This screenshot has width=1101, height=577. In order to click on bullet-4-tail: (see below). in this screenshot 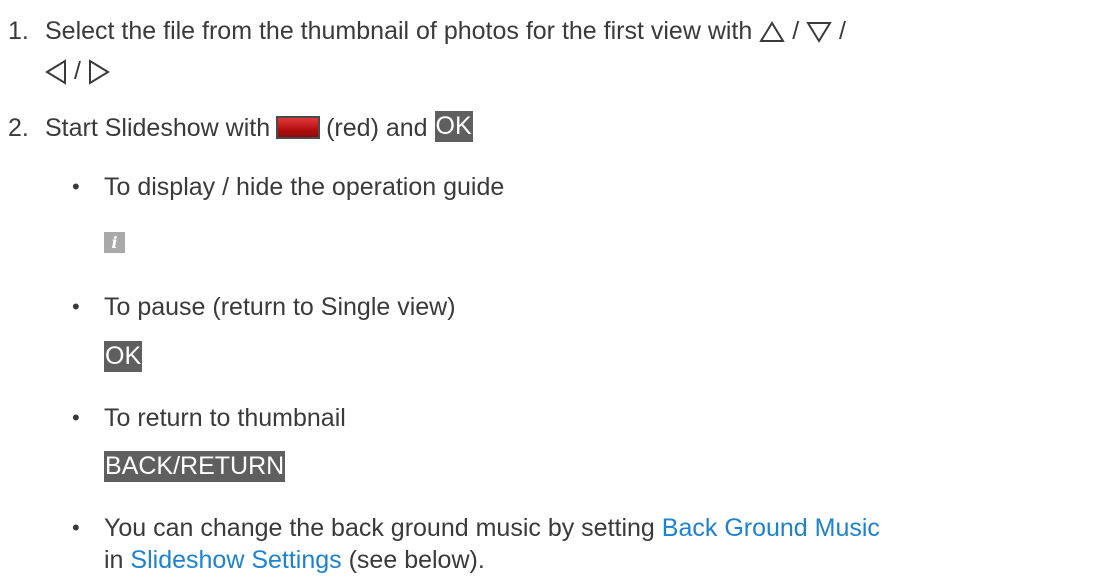, I will do `click(416, 560)`.